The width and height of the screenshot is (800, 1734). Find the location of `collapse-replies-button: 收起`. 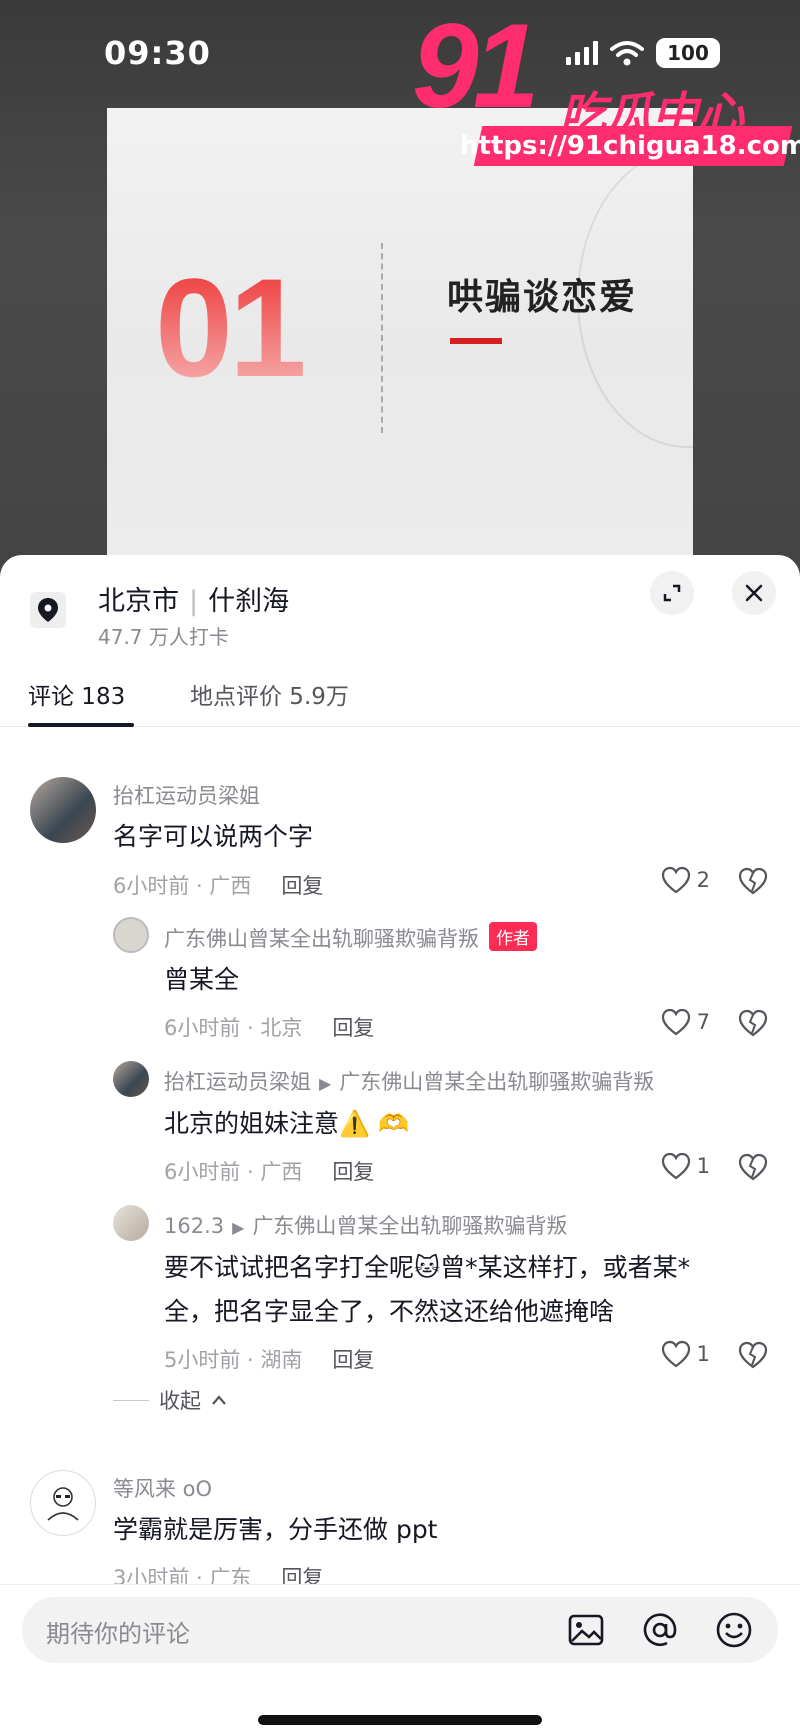

collapse-replies-button: 收起 is located at coordinates (170, 1400).